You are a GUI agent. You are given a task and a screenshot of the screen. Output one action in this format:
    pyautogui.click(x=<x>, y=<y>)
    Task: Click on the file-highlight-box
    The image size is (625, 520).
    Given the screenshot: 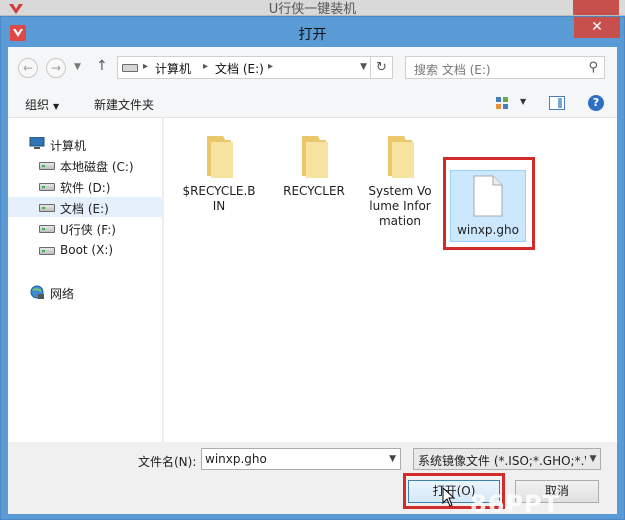 What is the action you would take?
    pyautogui.click(x=489, y=203)
    